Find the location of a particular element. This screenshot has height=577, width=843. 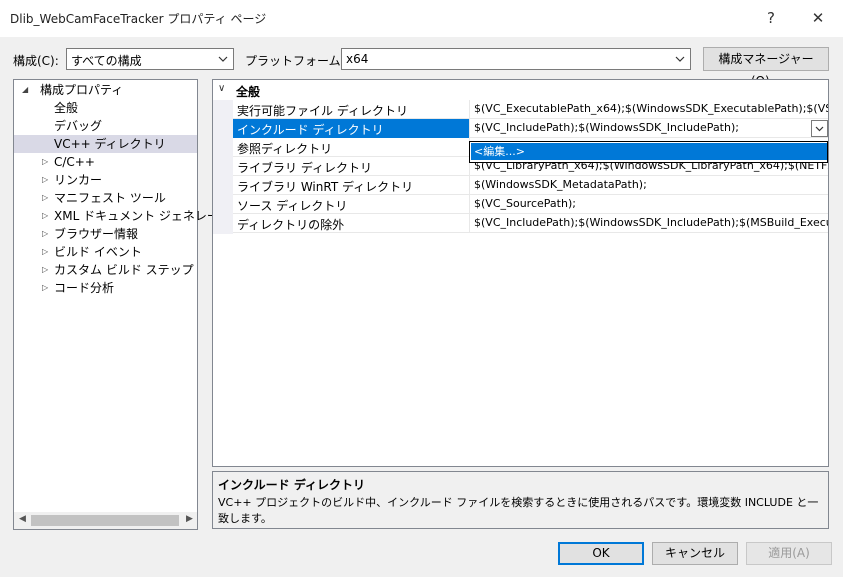

config-value: すべての構成 is located at coordinates (106, 61).